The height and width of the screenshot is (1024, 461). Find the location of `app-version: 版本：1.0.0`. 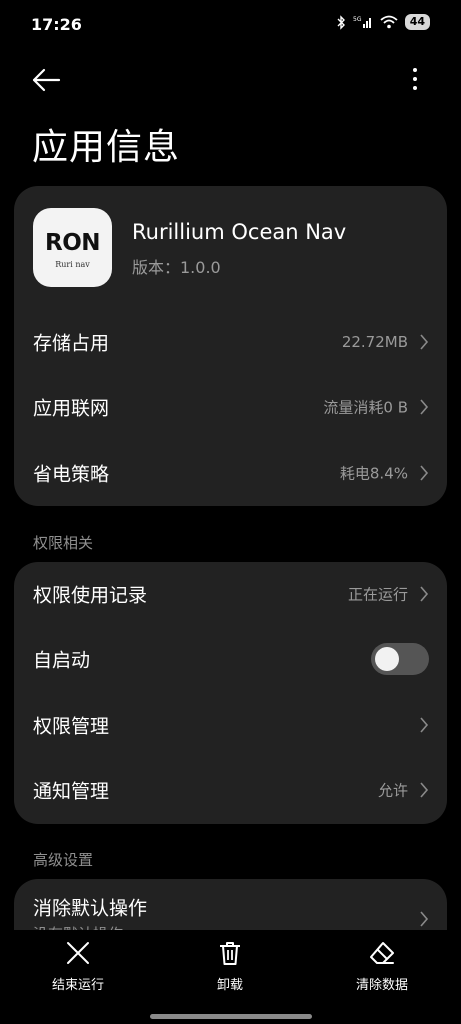

app-version: 版本：1.0.0 is located at coordinates (176, 267).